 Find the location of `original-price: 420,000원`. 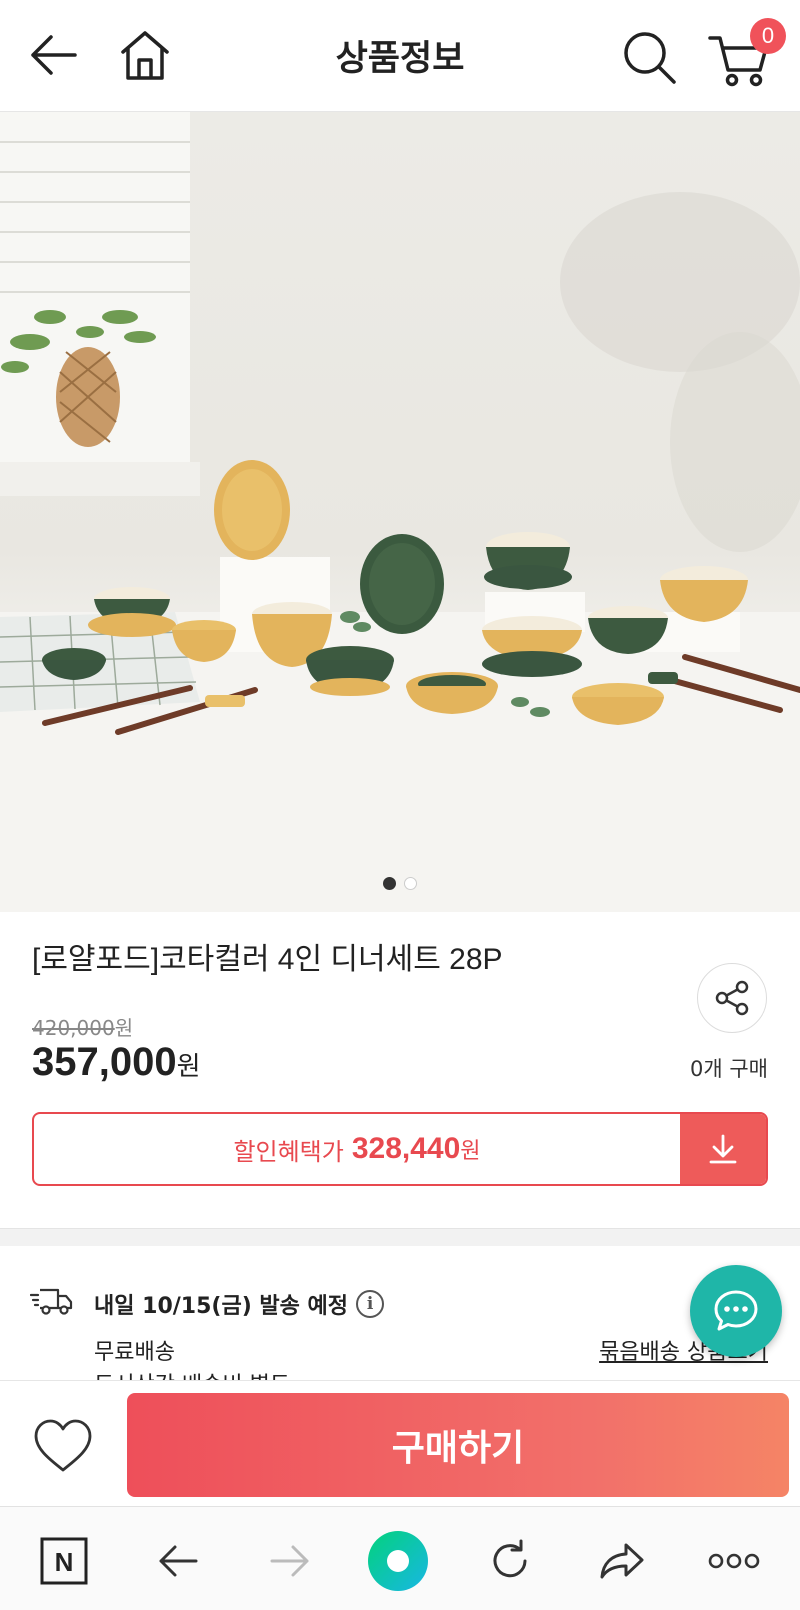

original-price: 420,000원 is located at coordinates (82, 1026).